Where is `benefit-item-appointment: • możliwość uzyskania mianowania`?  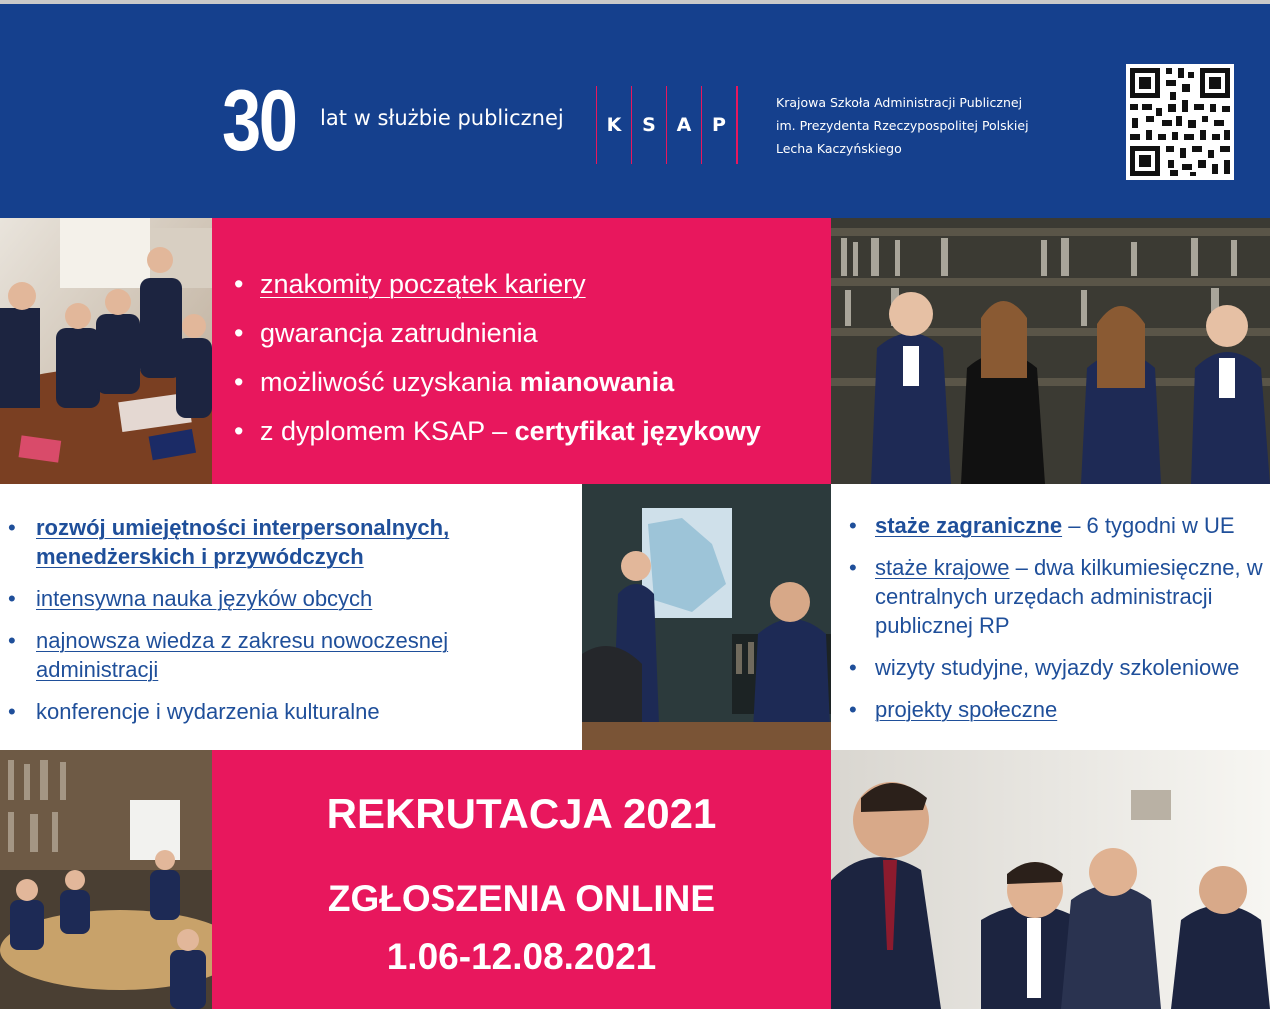 benefit-item-appointment: • możliwość uzyskania mianowania is located at coordinates (454, 382).